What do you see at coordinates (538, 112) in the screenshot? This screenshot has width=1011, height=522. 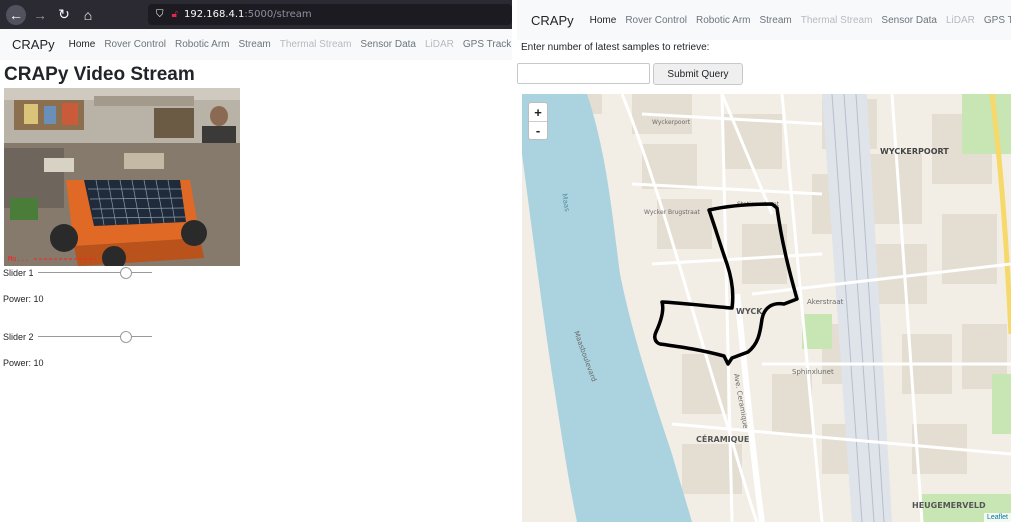 I see `zoom-in-button: +` at bounding box center [538, 112].